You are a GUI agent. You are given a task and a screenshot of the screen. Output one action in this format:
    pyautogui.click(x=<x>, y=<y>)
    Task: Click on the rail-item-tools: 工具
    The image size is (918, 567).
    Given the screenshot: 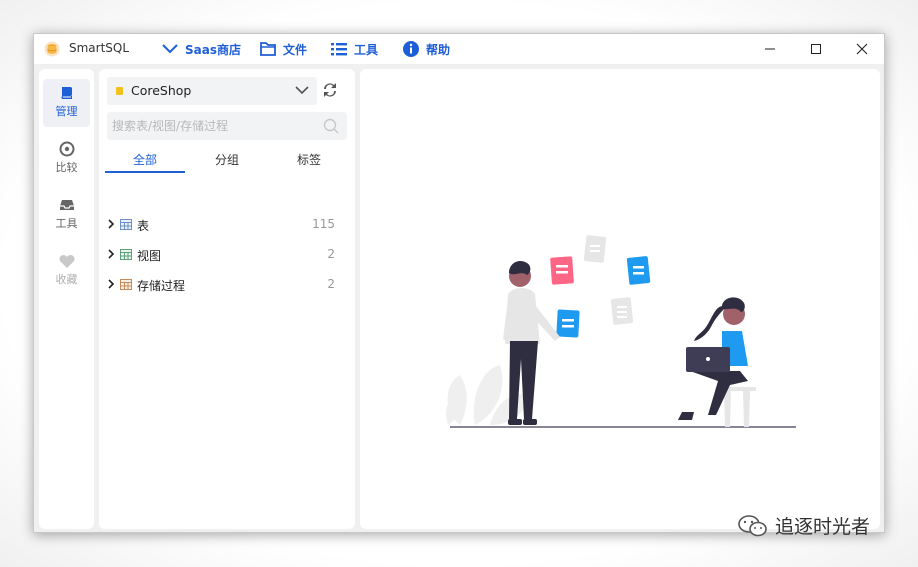 What is the action you would take?
    pyautogui.click(x=66, y=215)
    